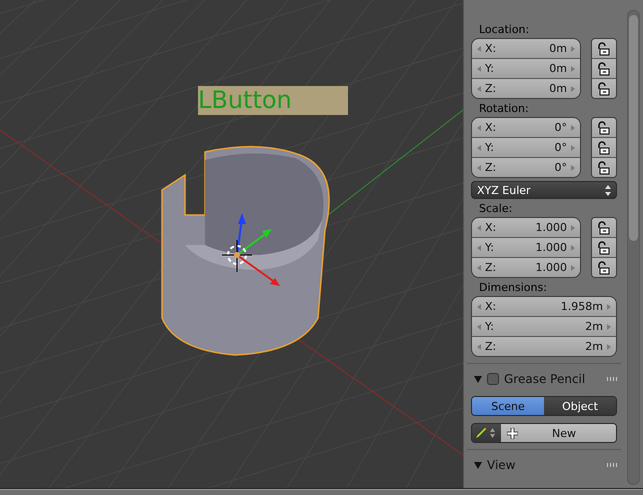  I want to click on section-title: Location:, so click(504, 29).